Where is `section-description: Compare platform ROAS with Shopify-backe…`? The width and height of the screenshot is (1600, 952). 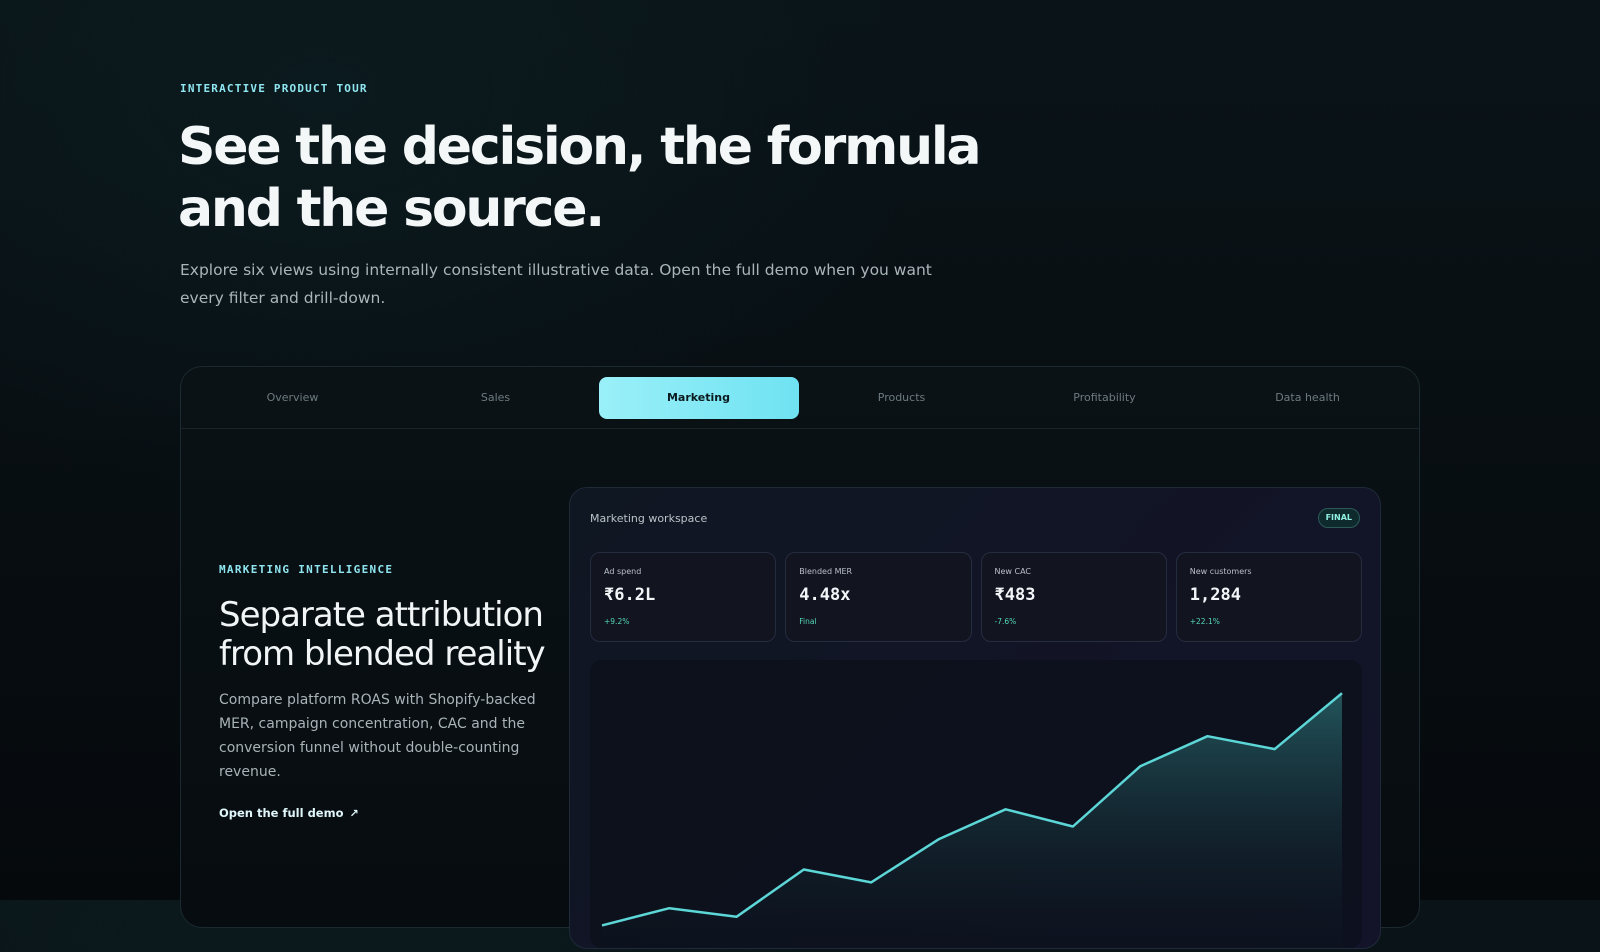
section-description: Compare platform ROAS with Shopify-backe… is located at coordinates (379, 736).